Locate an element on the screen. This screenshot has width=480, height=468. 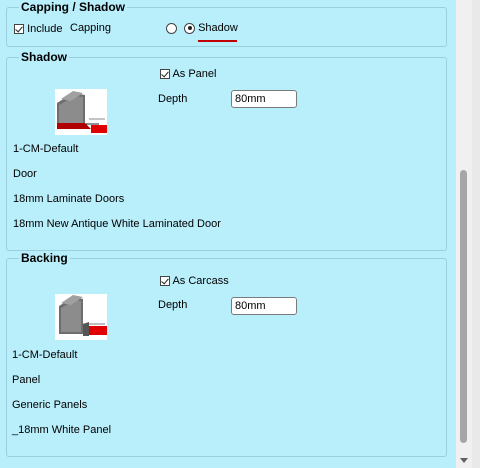
backing-panel-thumbnail is located at coordinates (81, 317).